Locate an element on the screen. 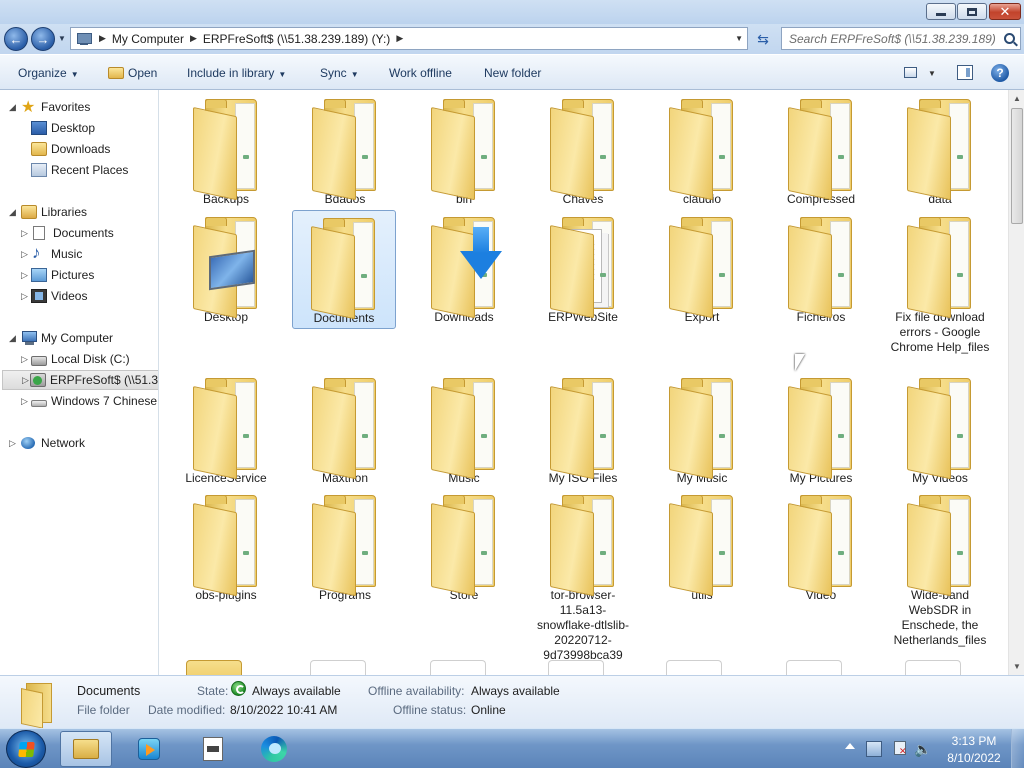  forward-button: → is located at coordinates (43, 39).